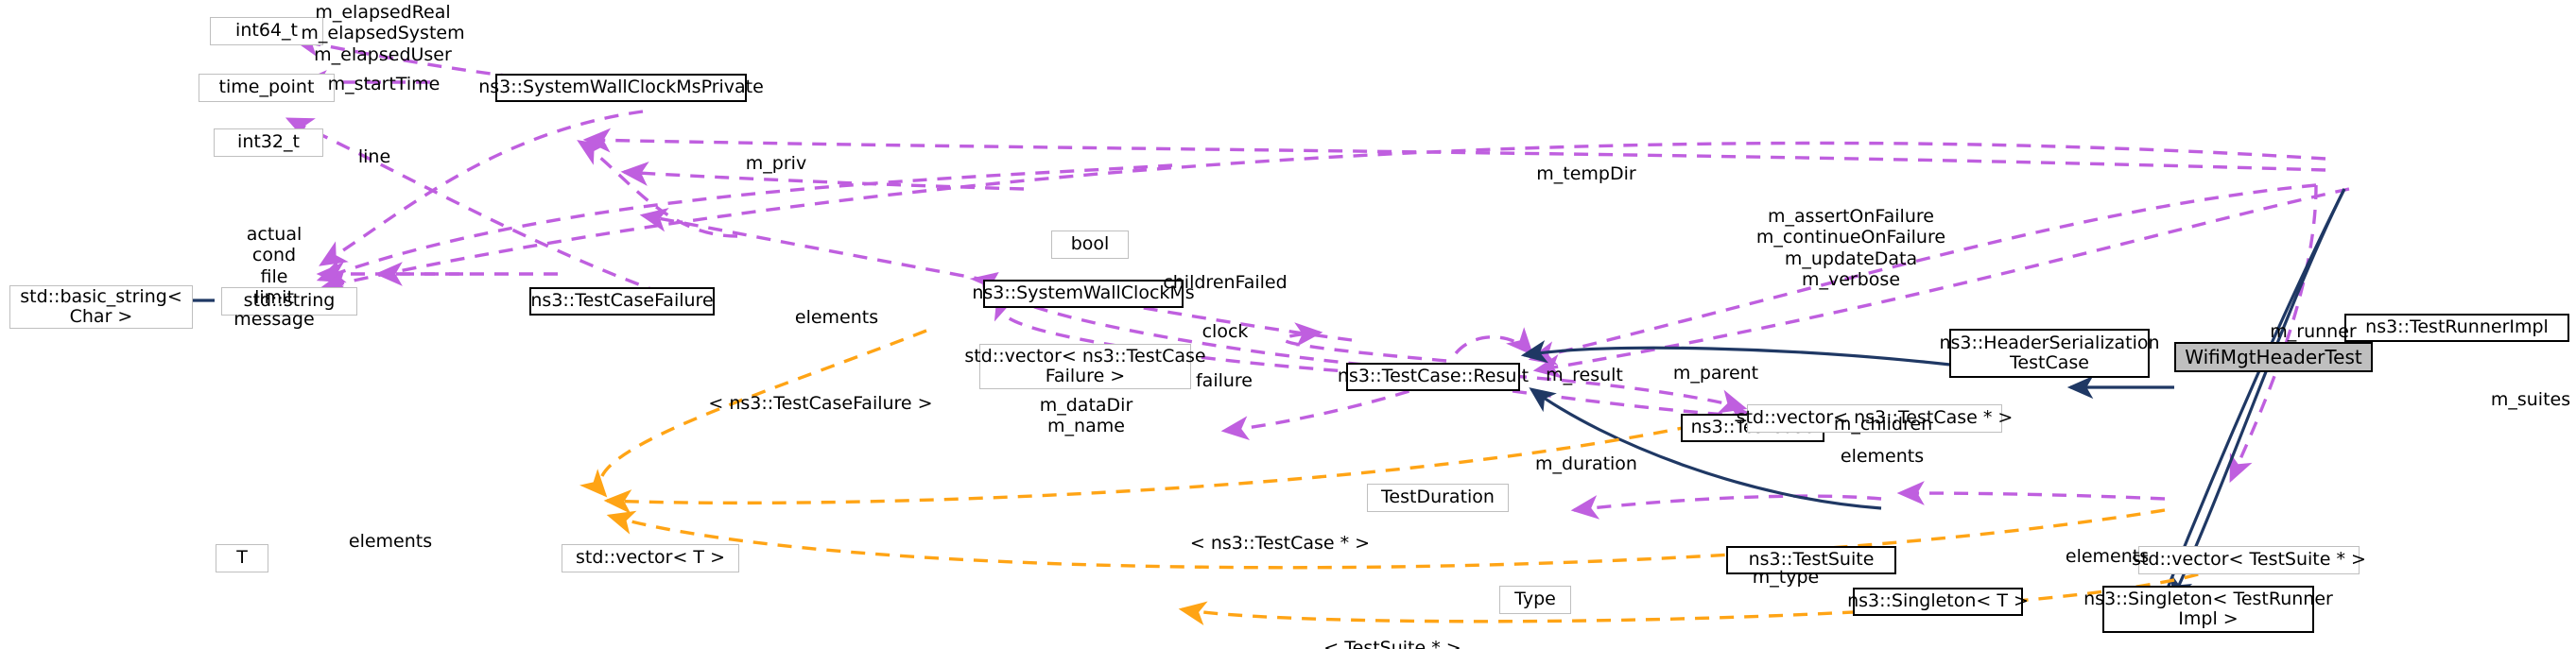 Image resolution: width=2576 pixels, height=649 pixels. What do you see at coordinates (1433, 377) in the screenshot?
I see `node-ns3-testcase-result: ns3::TestCase::Result` at bounding box center [1433, 377].